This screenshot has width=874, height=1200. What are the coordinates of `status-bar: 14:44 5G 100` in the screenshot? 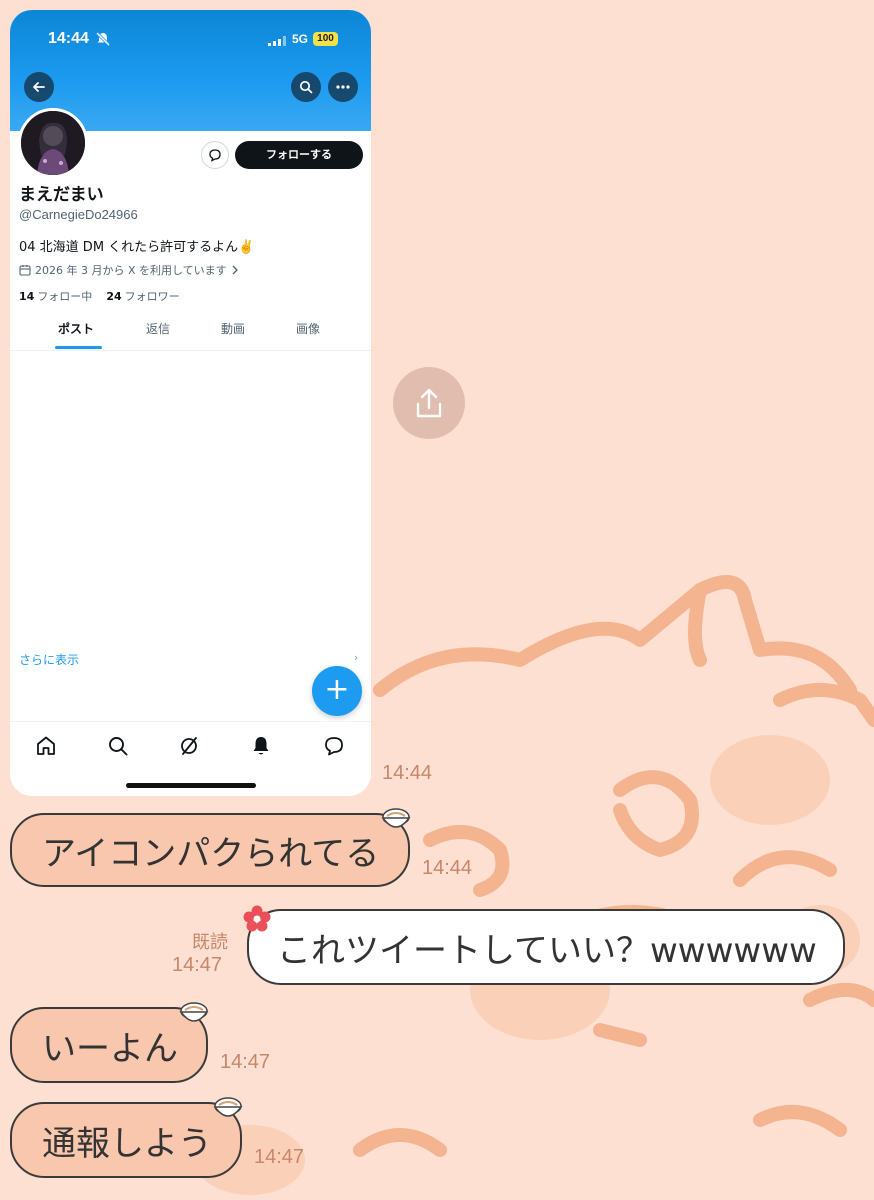 It's located at (190, 42).